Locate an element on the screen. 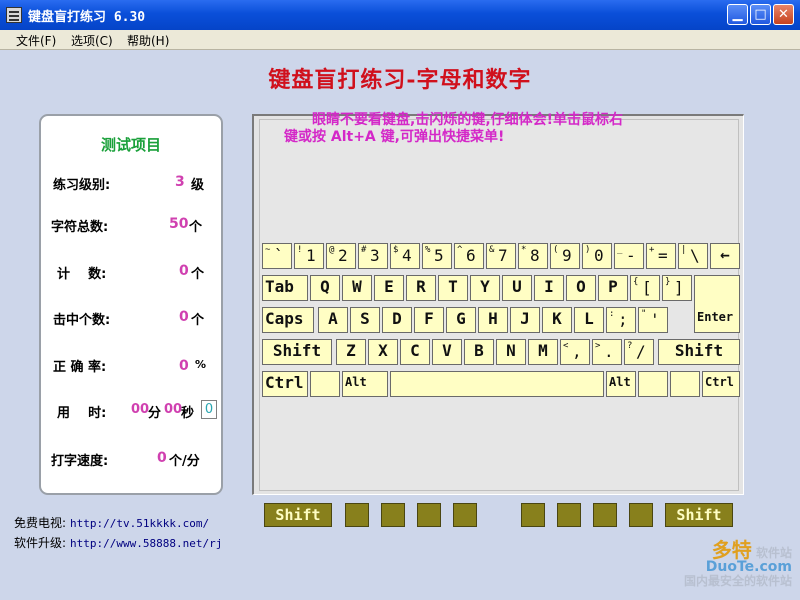 The image size is (800, 600). key-0: ~ ` is located at coordinates (277, 256).